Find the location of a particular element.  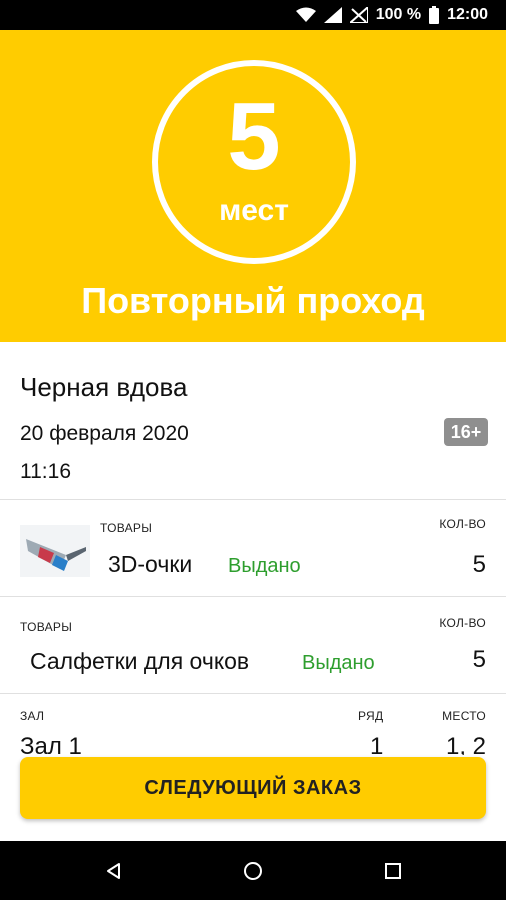

seat-value: 1, 2 is located at coordinates (465, 744).